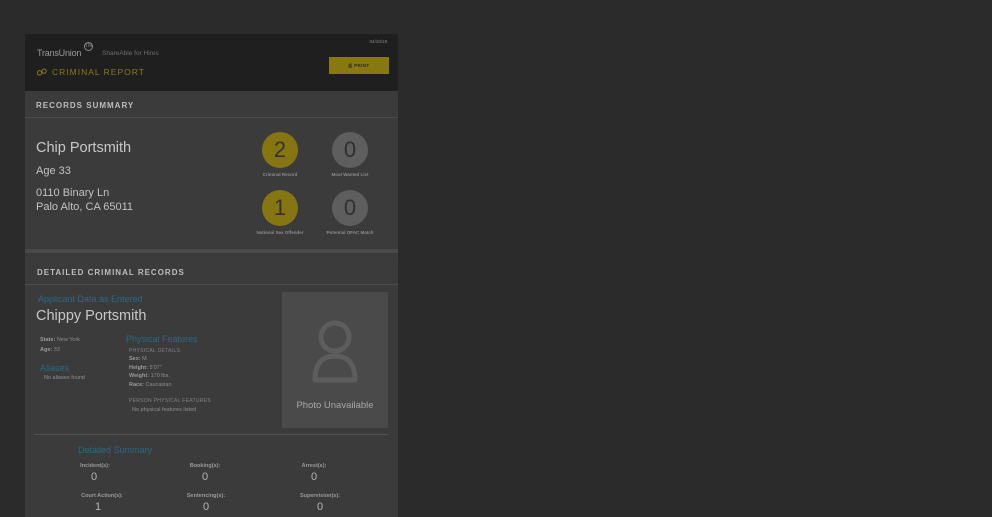 The image size is (992, 517). Describe the element at coordinates (280, 232) in the screenshot. I see `sex-offender-label: National Sex Offender` at that location.